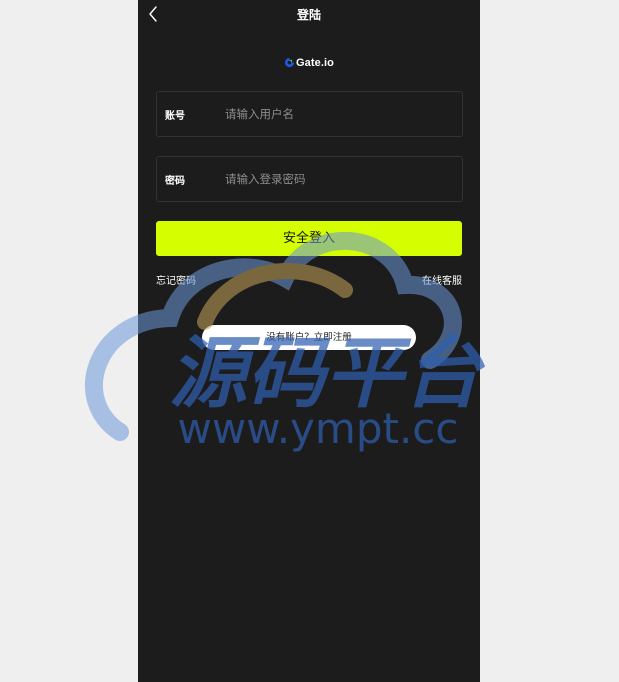  I want to click on logo-text: Gate.io, so click(315, 62).